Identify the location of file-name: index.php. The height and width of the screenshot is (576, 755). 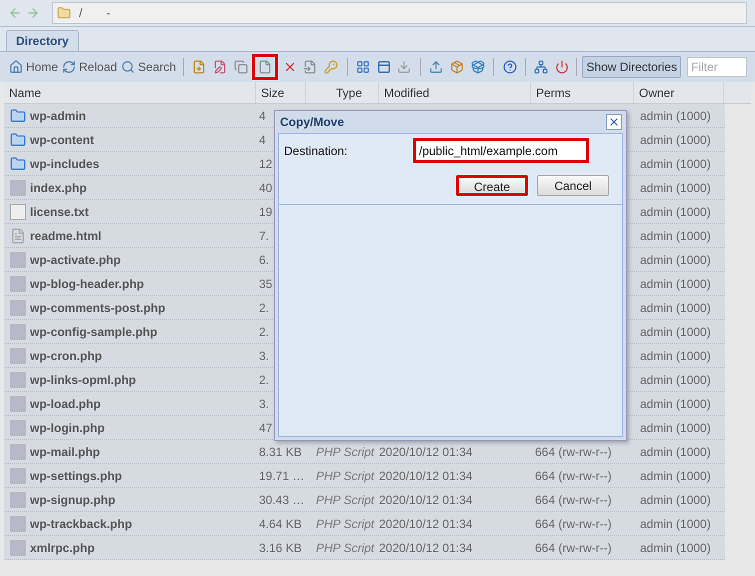
(58, 187).